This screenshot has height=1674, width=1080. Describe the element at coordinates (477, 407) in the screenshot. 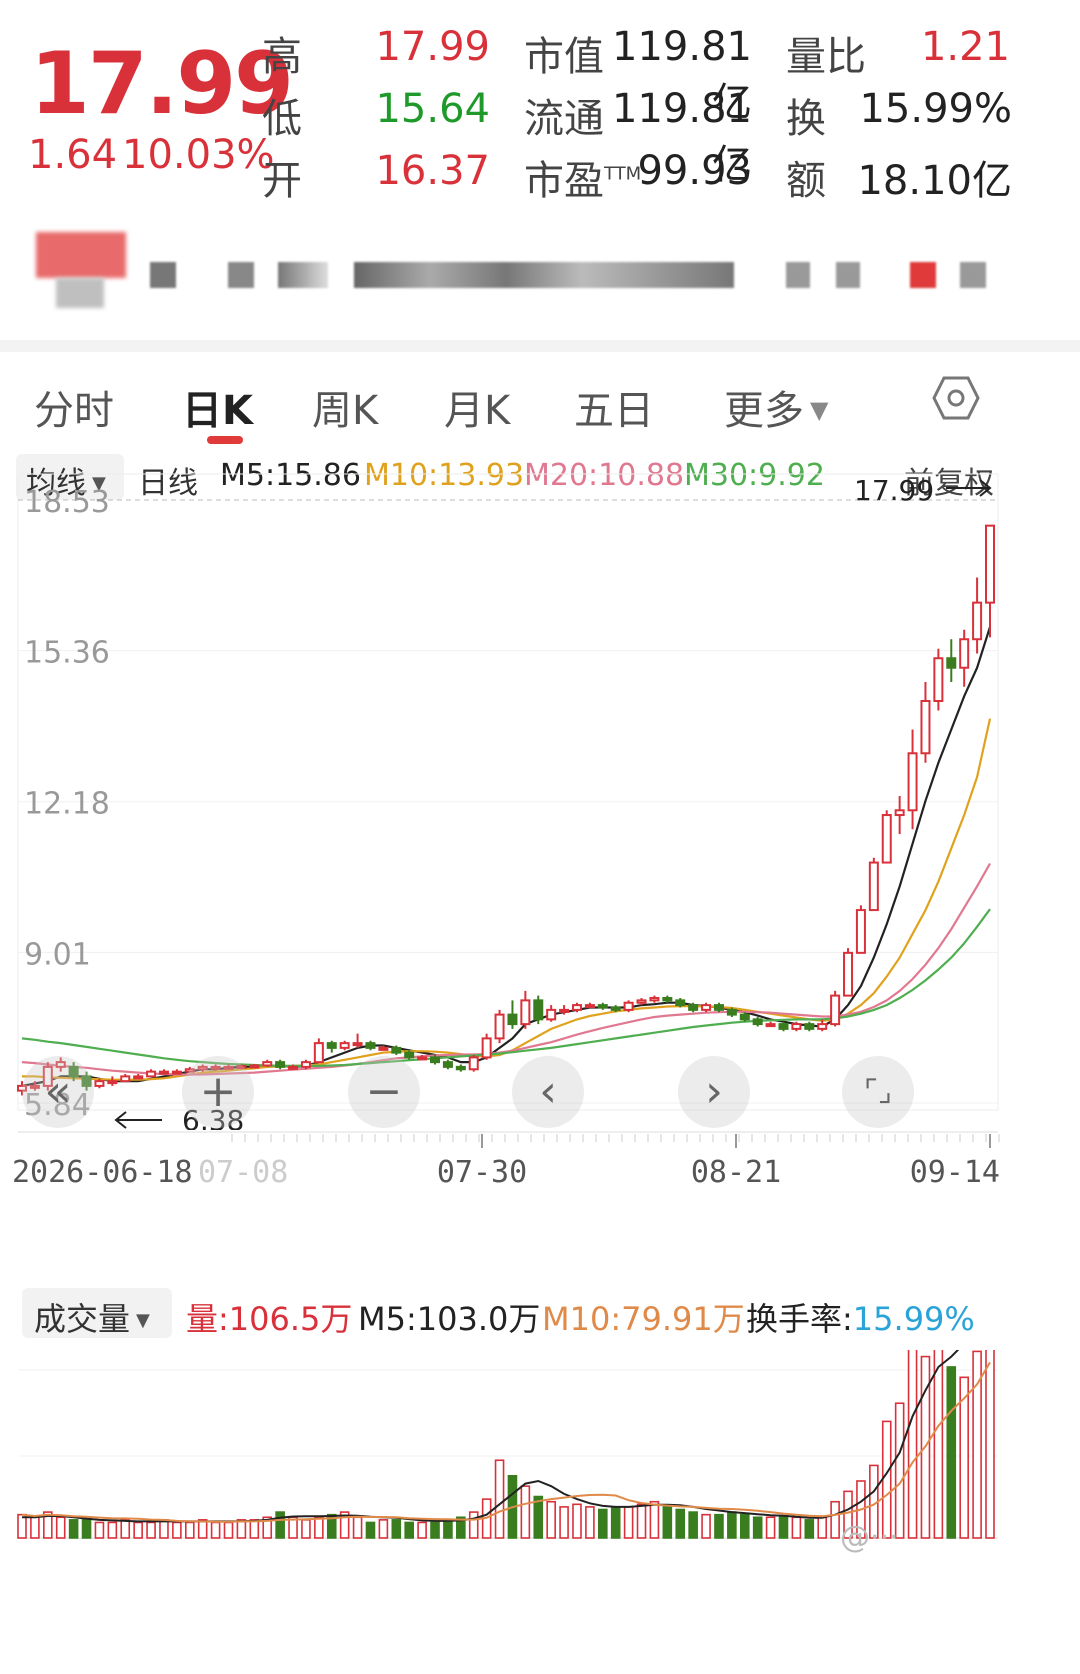

I see `tab-monthly-k: 月K` at that location.